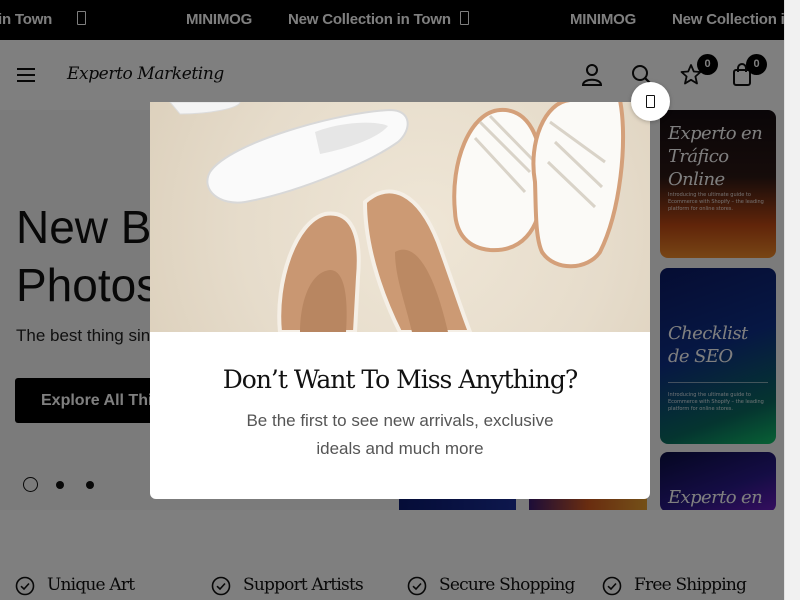  I want to click on close-icon, so click(650, 101).